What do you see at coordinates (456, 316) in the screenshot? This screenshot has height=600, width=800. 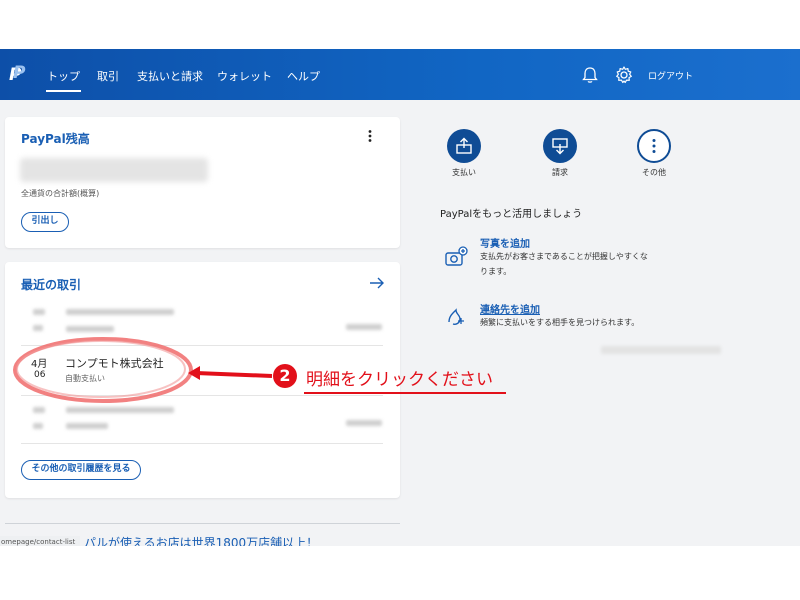 I see `add-contact-icon` at bounding box center [456, 316].